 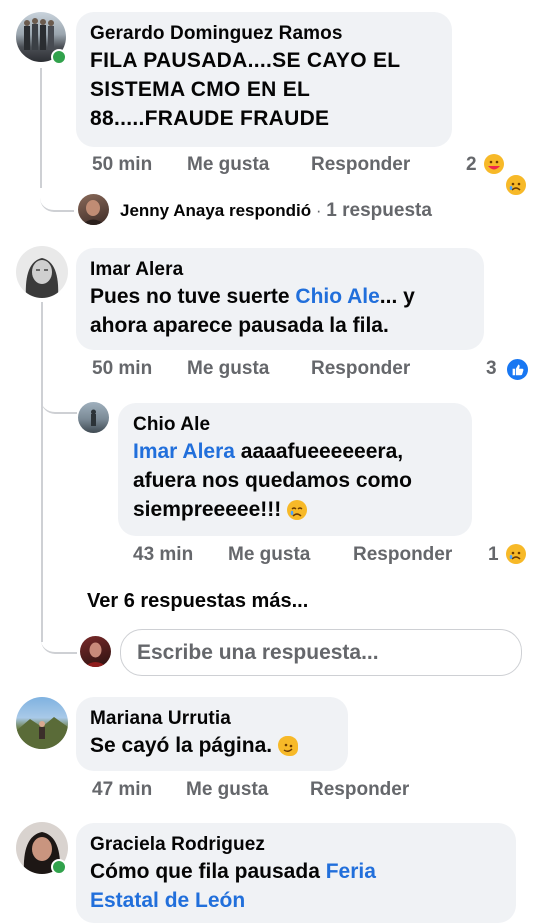 I want to click on replied-label: respondió, so click(x=270, y=210).